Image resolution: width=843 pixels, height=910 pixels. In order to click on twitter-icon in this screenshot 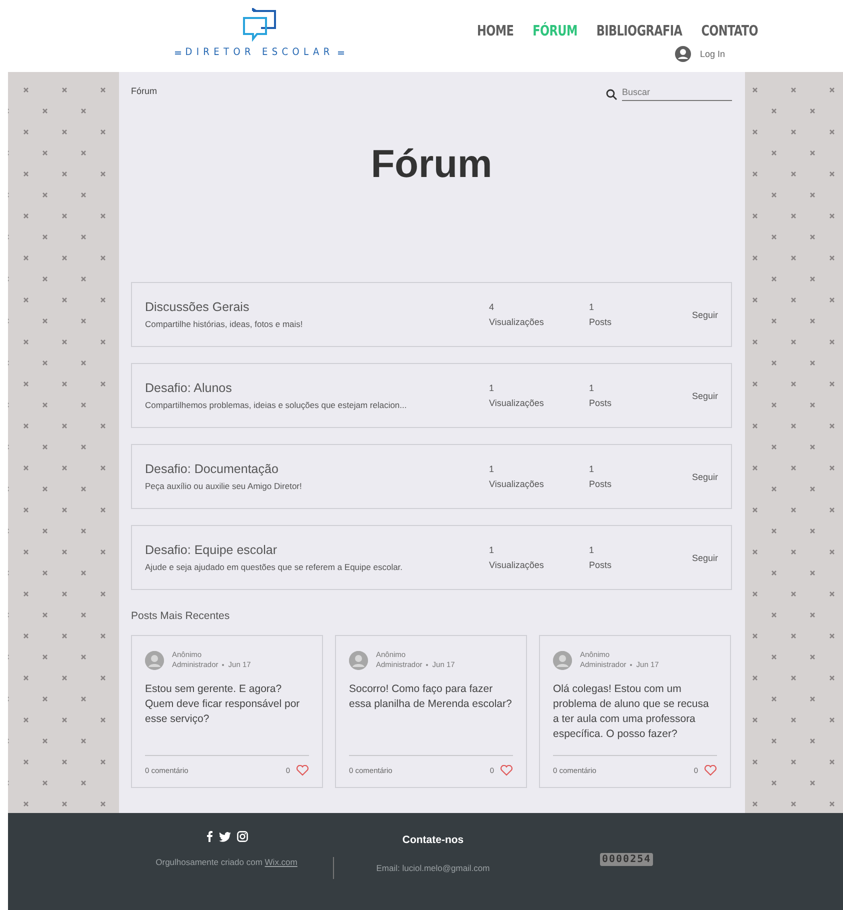, I will do `click(224, 837)`.